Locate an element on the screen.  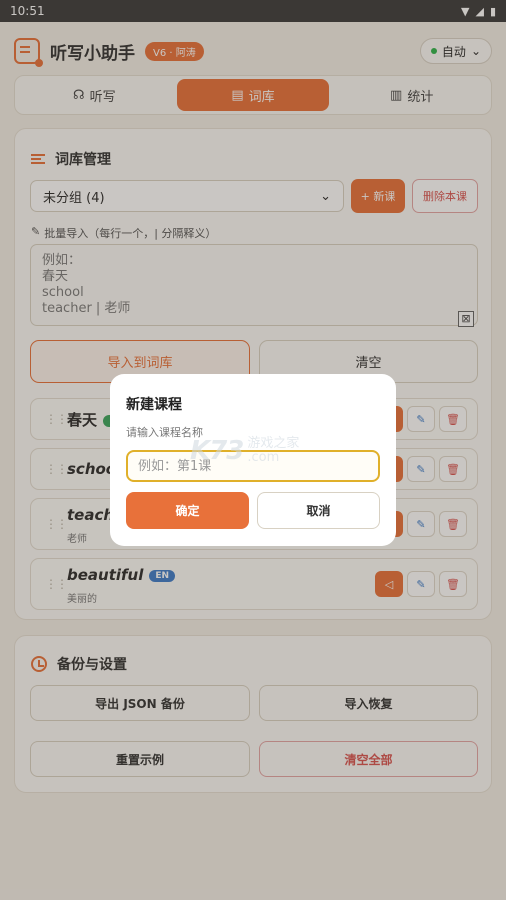
new-lesson-dialog: 新建课程 请输入课程名称 确定 取消 is located at coordinates (253, 460).